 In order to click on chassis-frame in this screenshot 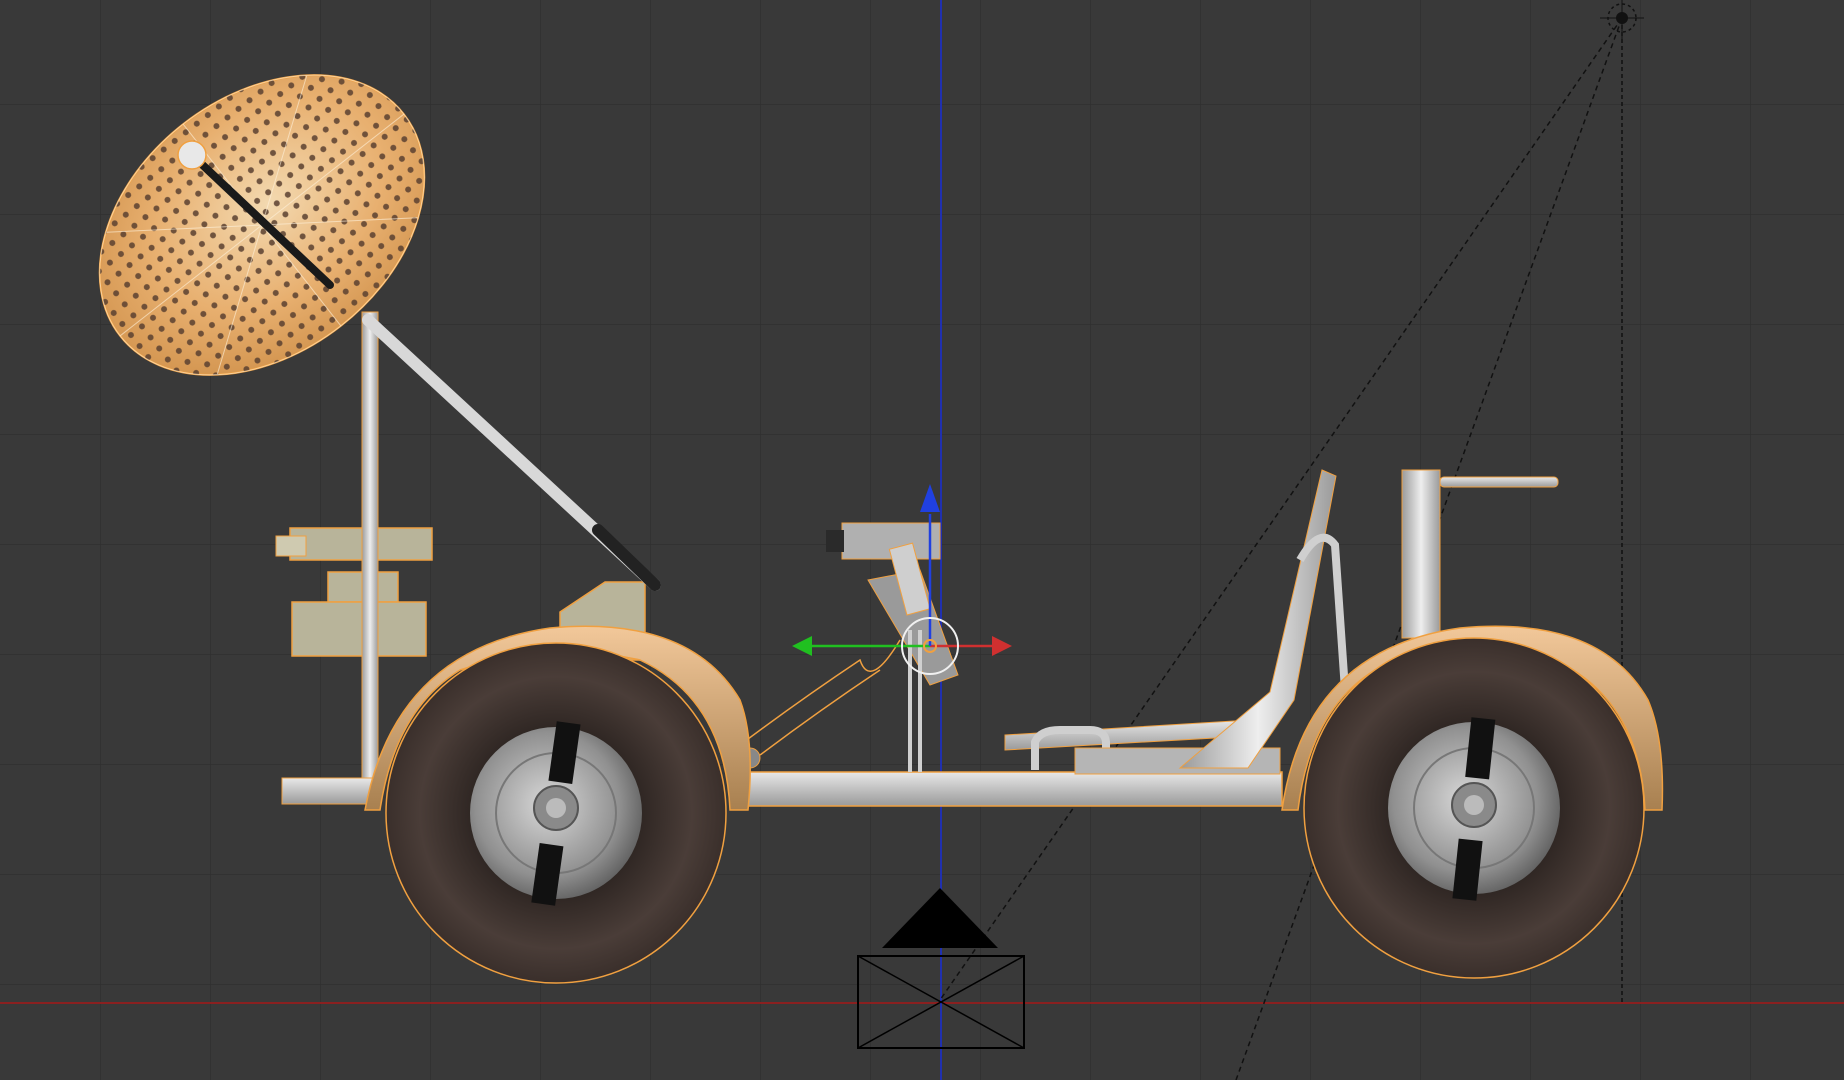, I will do `click(1009, 789)`.